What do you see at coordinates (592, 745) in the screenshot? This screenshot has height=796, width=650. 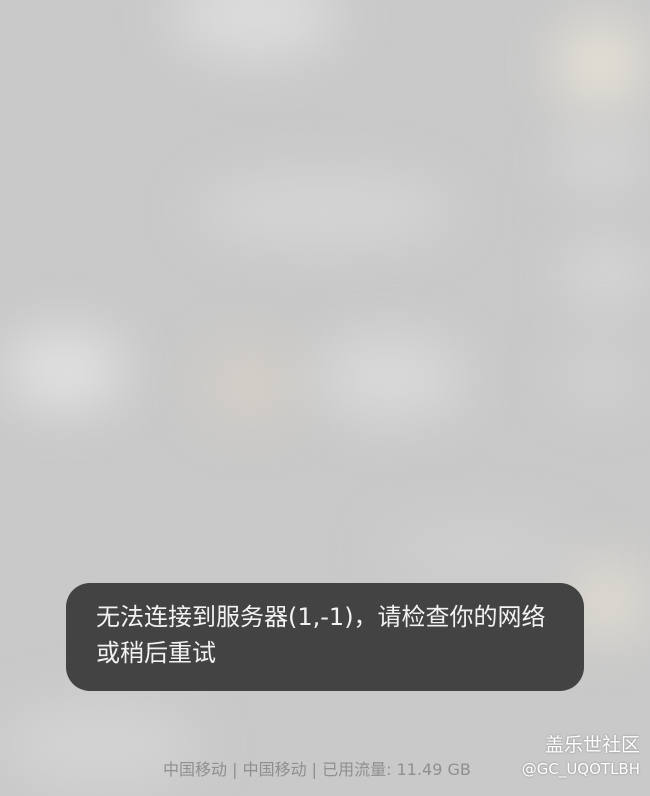 I see `watermark-community-name: 盖乐世社区` at bounding box center [592, 745].